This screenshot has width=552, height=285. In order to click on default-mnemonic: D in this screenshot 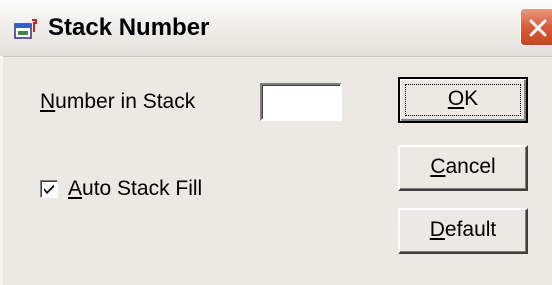, I will do `click(437, 229)`.